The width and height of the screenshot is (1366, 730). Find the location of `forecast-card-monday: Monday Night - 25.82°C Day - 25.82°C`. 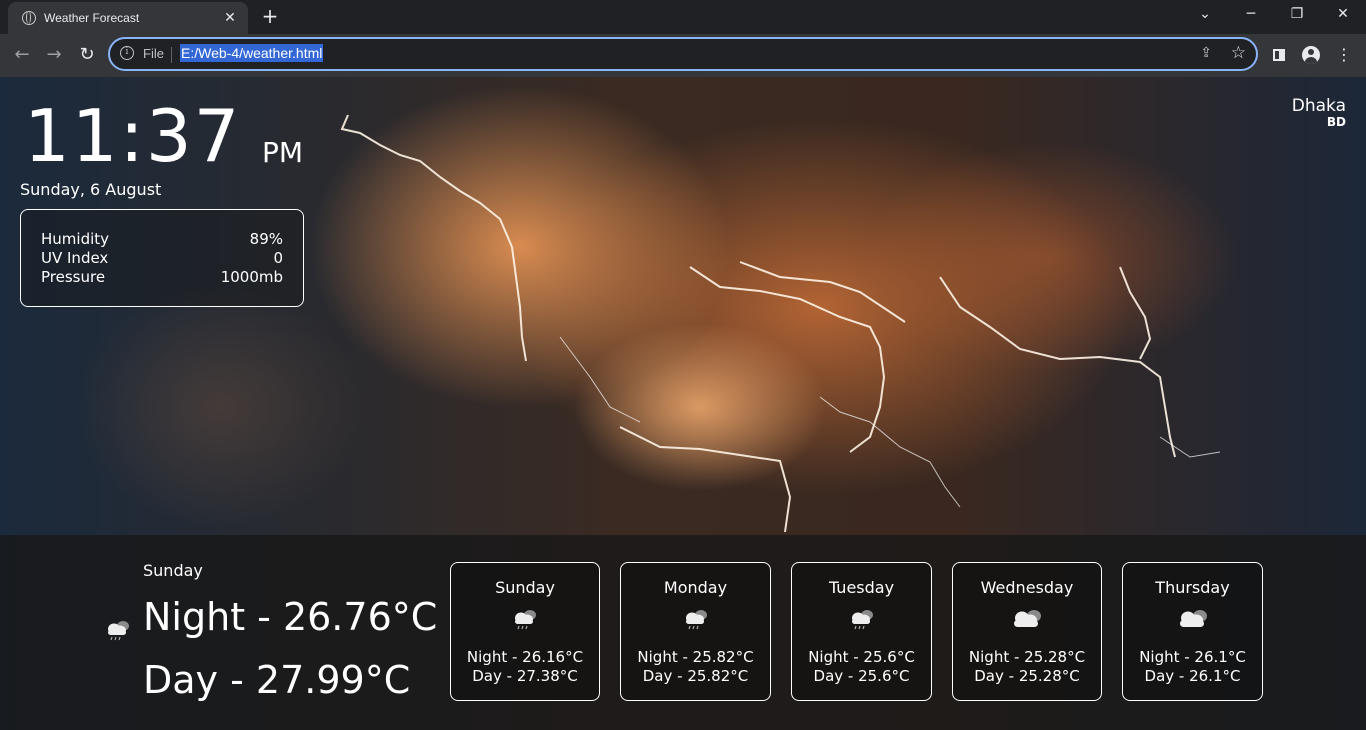

forecast-card-monday: Monday Night - 25.82°C Day - 25.82°C is located at coordinates (695, 631).